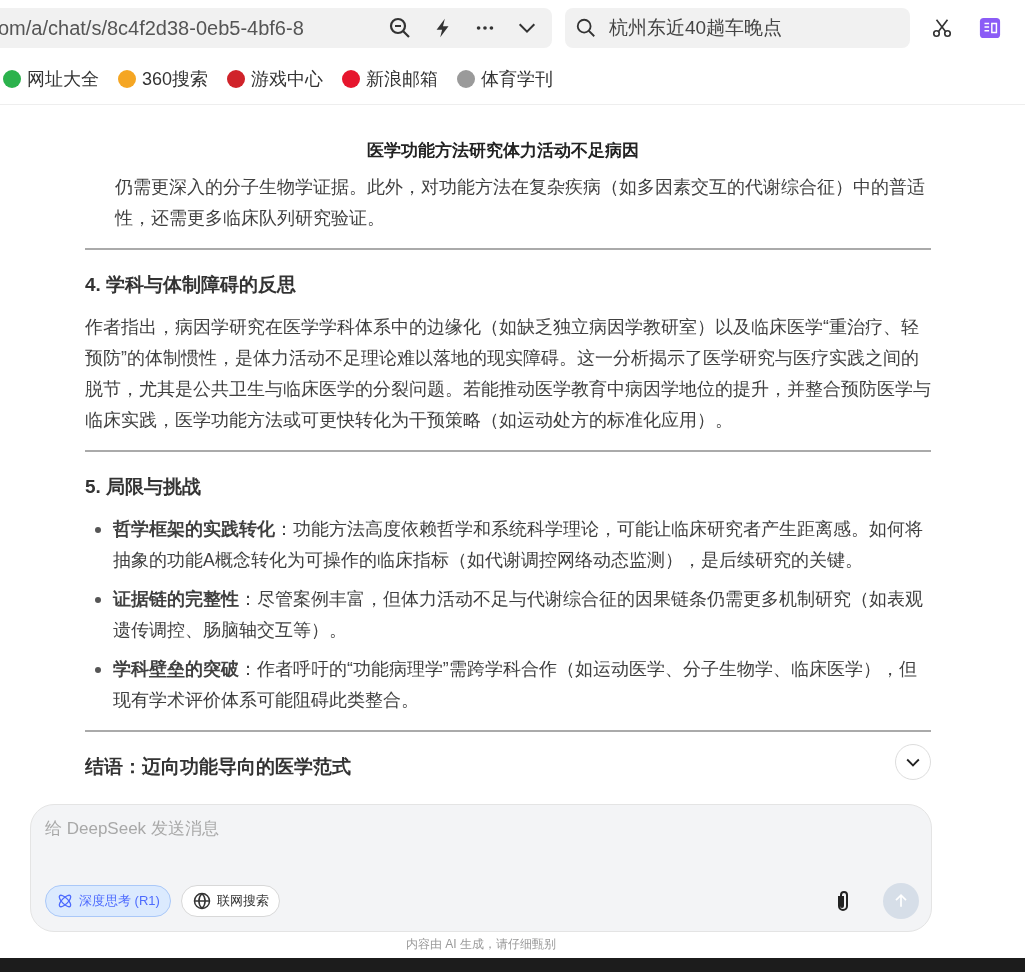 The height and width of the screenshot is (972, 1025). I want to click on list-item: 证据链的完整性：尽管案例丰富，但体力活动不足与代谢综合征的因果链条仍需更多机制研究（如表观遗传调控、肠脑轴交互等）。, so click(518, 615).